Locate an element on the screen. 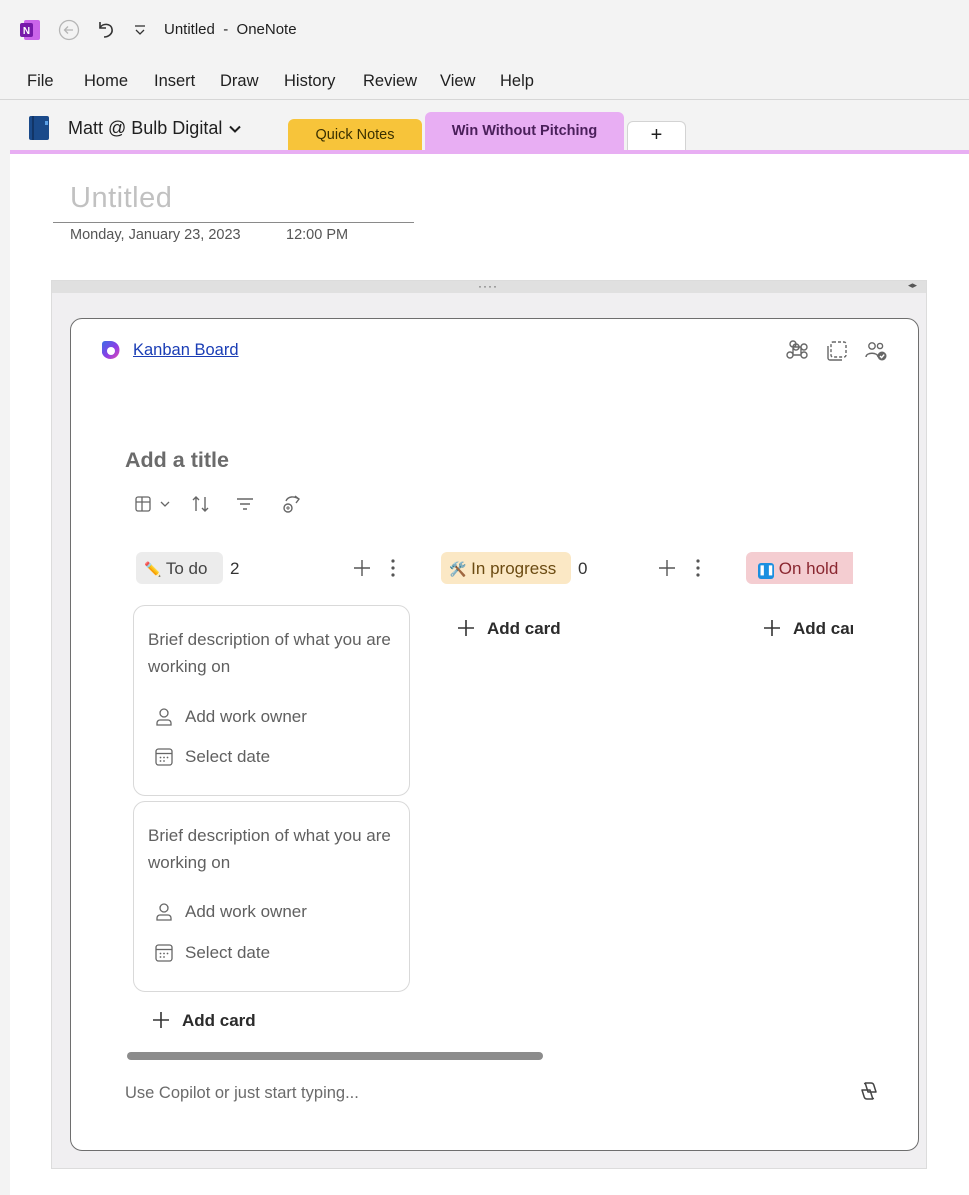  menu-insert: Insert is located at coordinates (174, 81).